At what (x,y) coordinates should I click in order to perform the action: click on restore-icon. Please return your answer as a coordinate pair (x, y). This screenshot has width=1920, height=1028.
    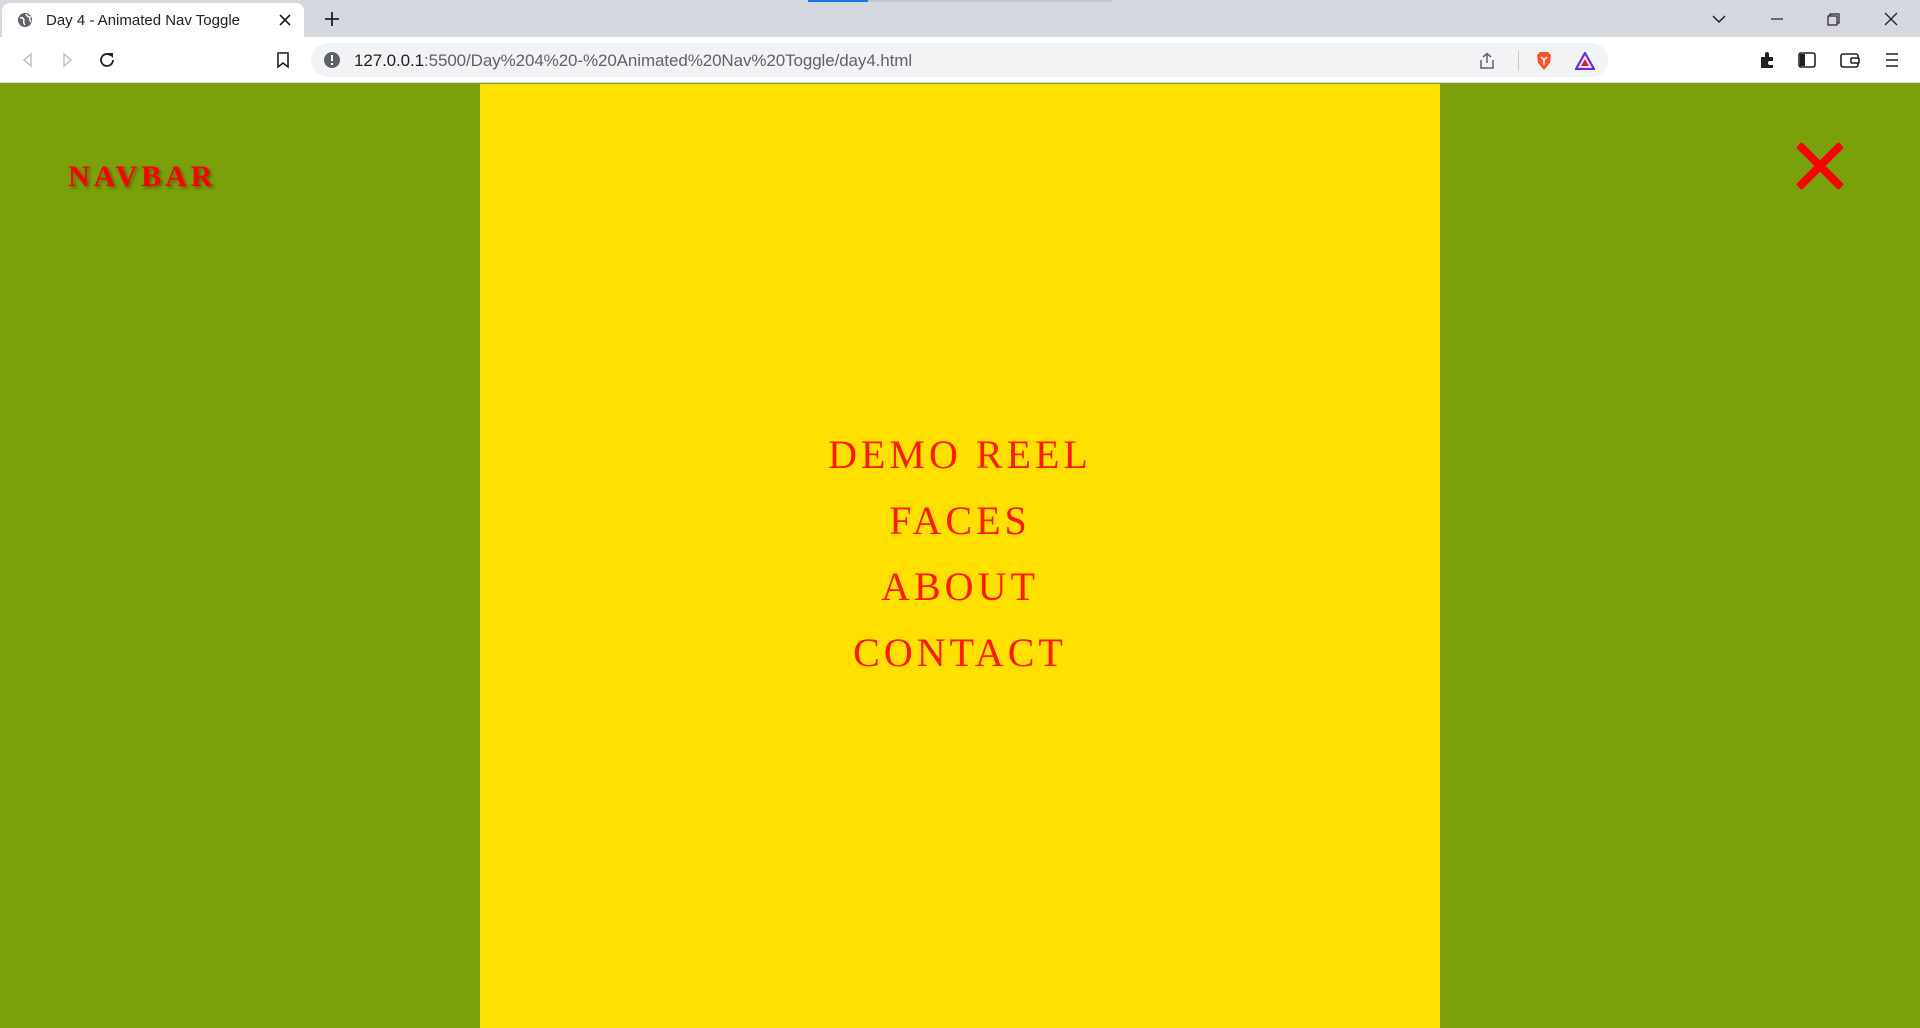
    Looking at the image, I should click on (1833, 19).